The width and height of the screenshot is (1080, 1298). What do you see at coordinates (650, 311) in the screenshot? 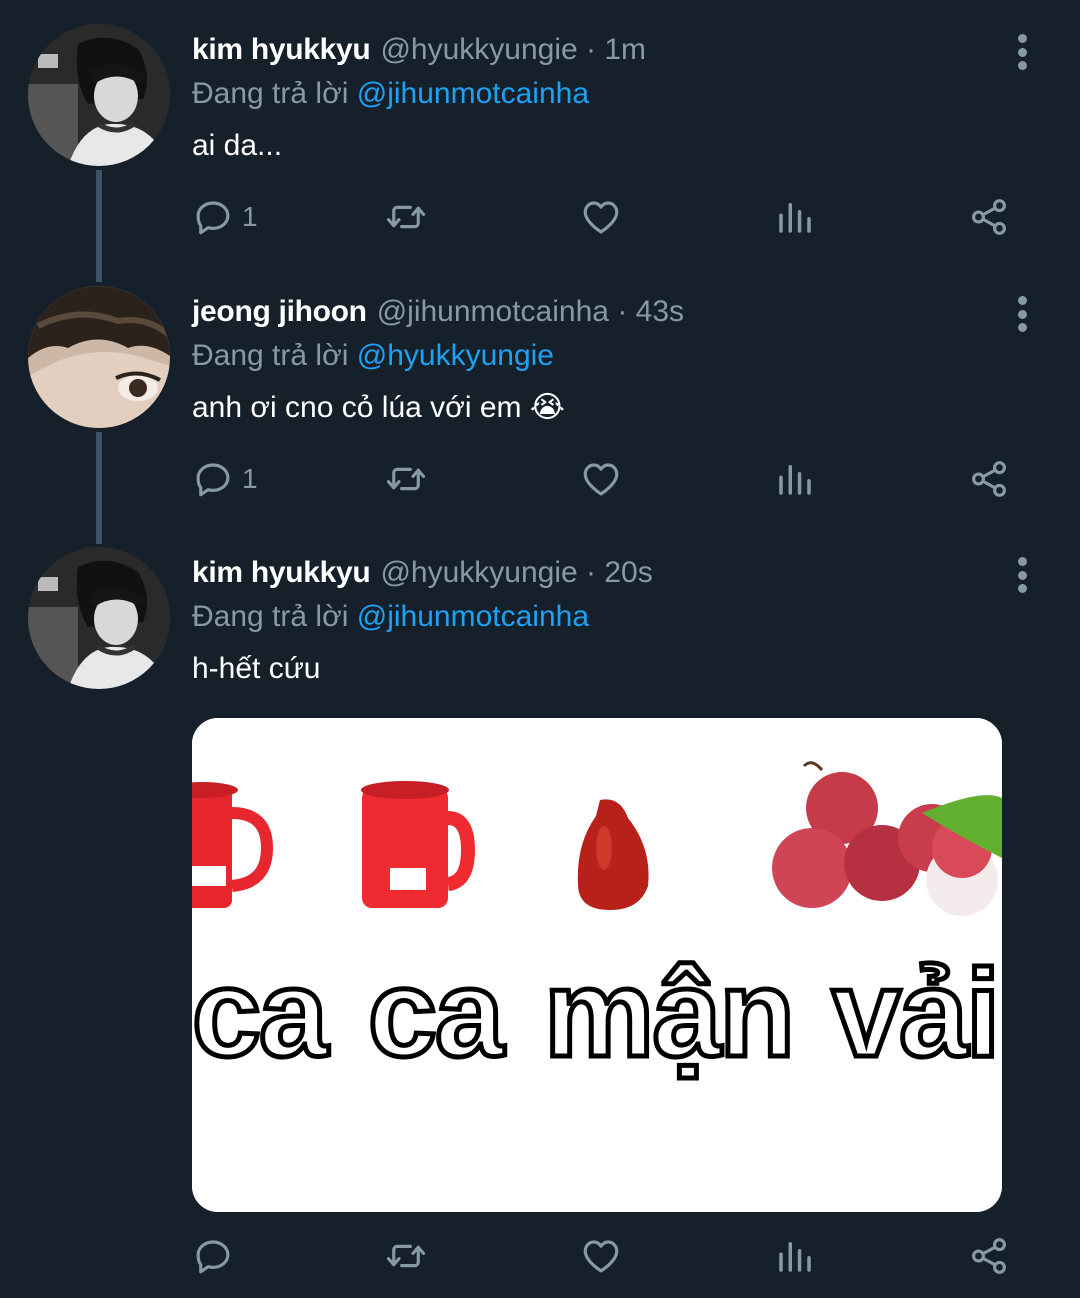
I see `timestamp: · 43s` at bounding box center [650, 311].